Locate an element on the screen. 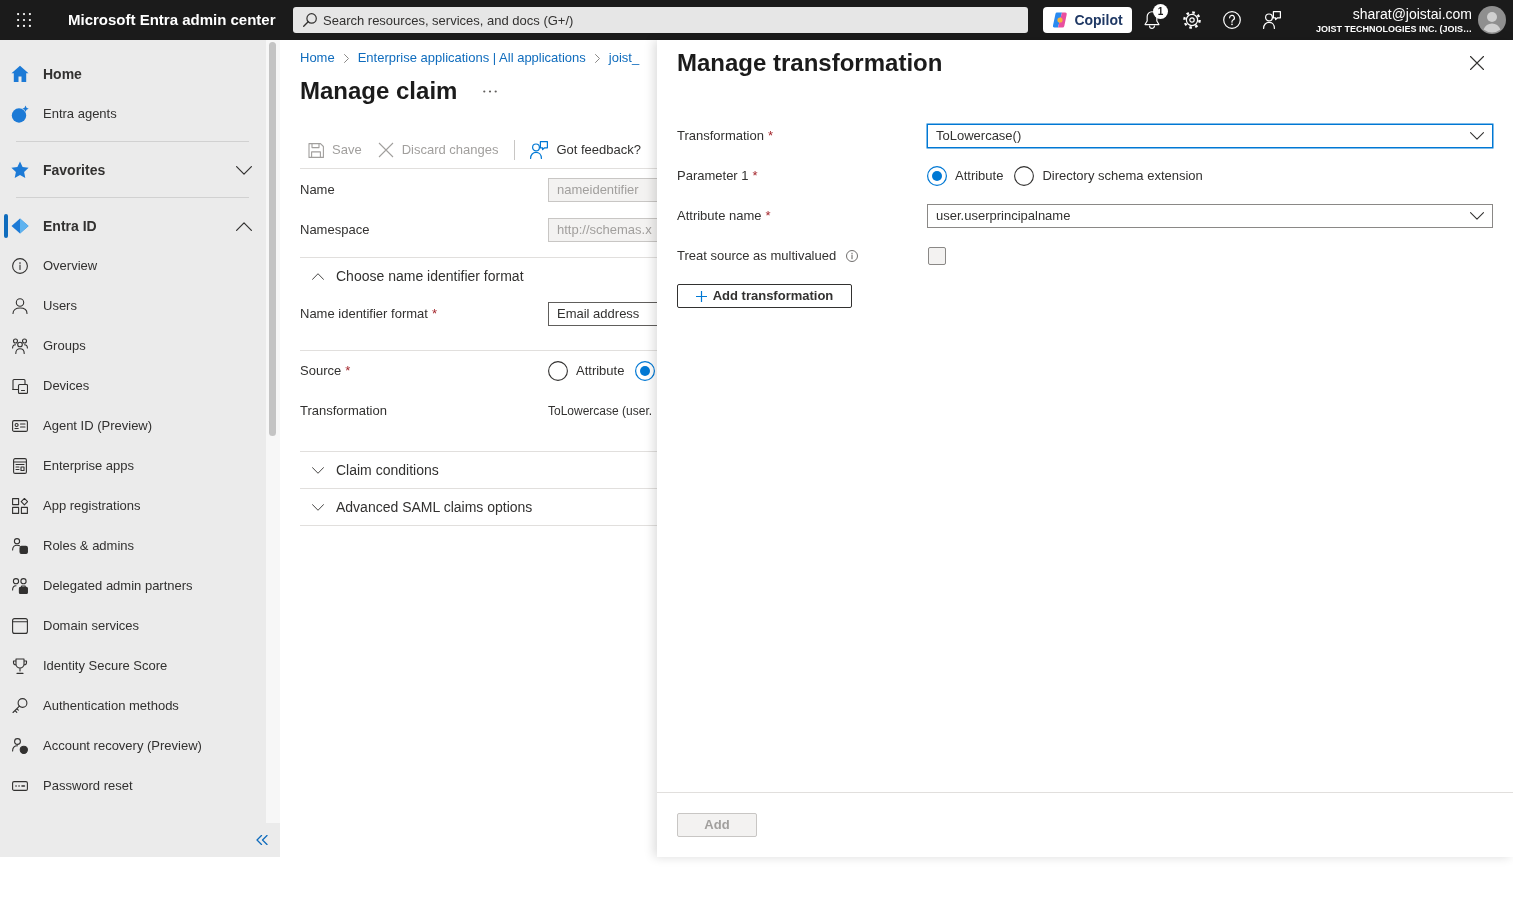 The width and height of the screenshot is (1513, 919). people-icon is located at coordinates (20, 346).